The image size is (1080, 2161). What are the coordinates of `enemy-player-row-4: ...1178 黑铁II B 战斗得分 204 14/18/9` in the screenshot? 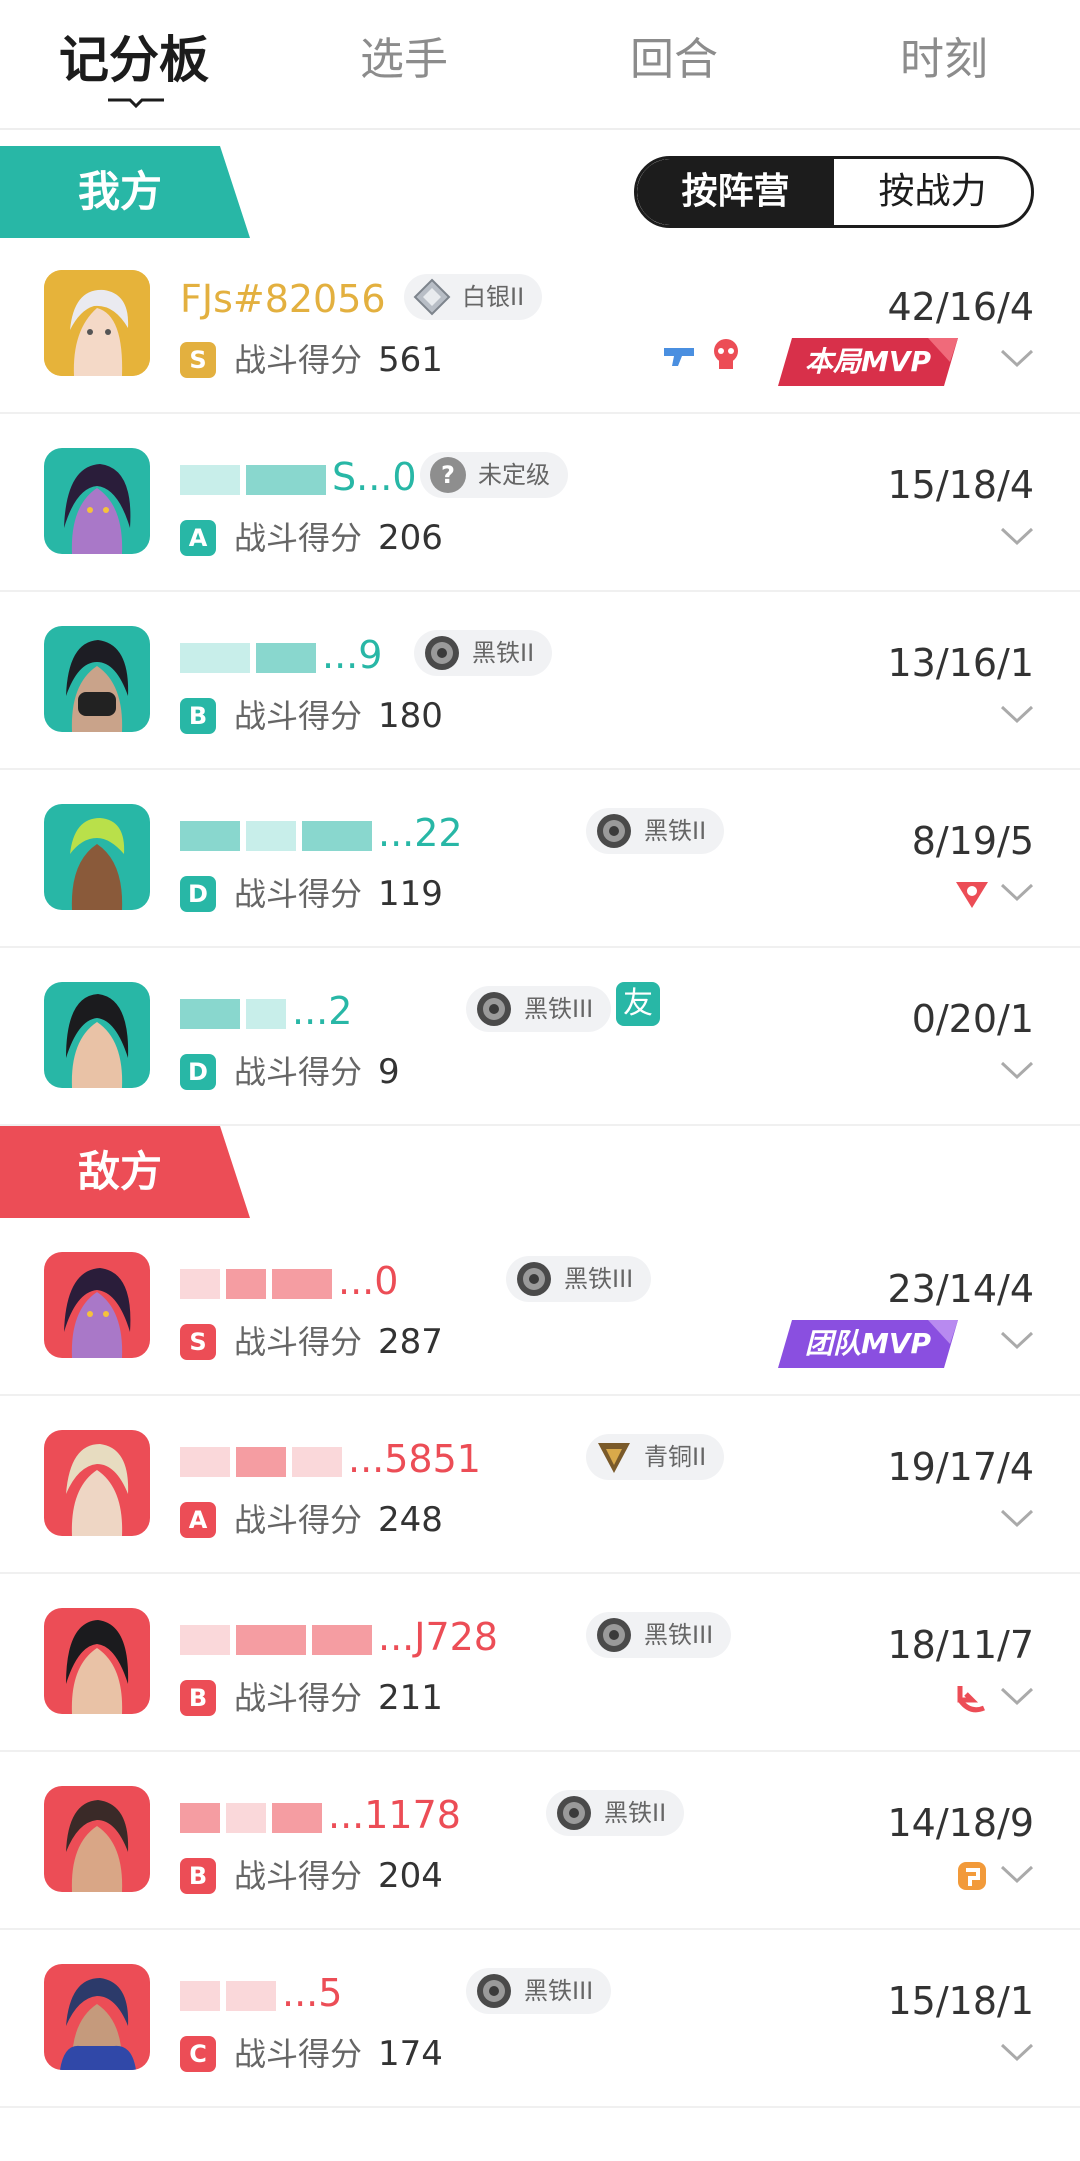 It's located at (540, 1841).